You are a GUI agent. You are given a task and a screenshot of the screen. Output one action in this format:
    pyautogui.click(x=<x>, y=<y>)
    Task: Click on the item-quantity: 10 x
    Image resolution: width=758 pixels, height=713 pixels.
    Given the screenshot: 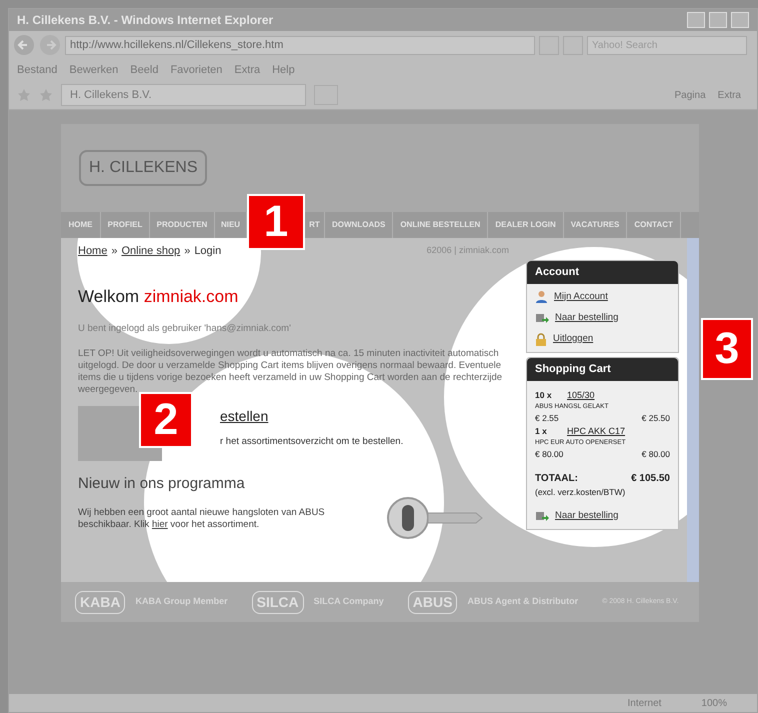 What is the action you would take?
    pyautogui.click(x=544, y=395)
    